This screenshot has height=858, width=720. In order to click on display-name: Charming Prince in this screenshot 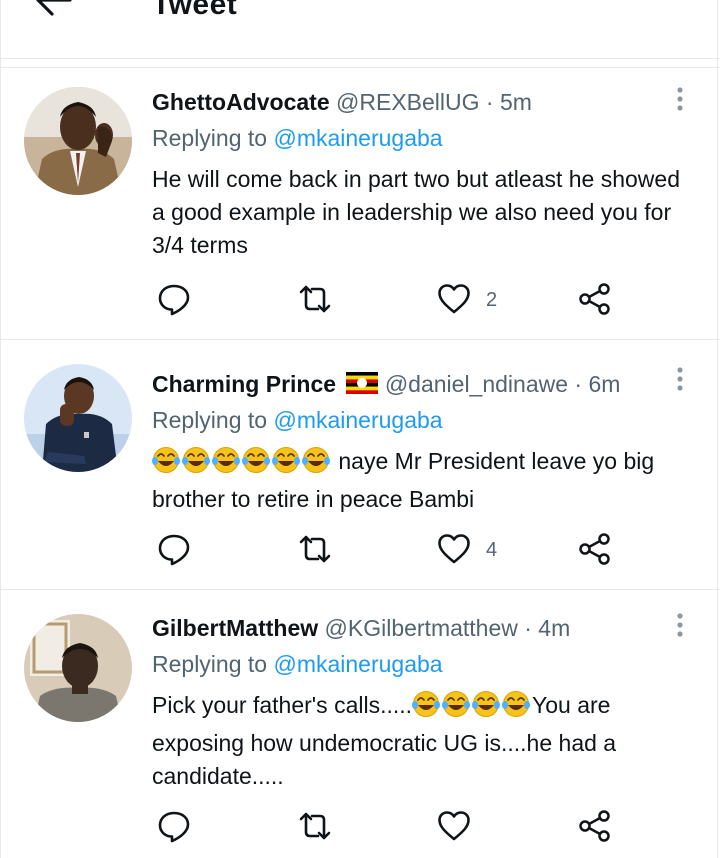, I will do `click(244, 384)`.